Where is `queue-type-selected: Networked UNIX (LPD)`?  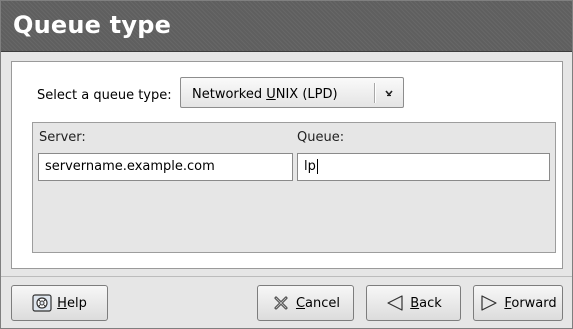 queue-type-selected: Networked UNIX (LPD) is located at coordinates (265, 94).